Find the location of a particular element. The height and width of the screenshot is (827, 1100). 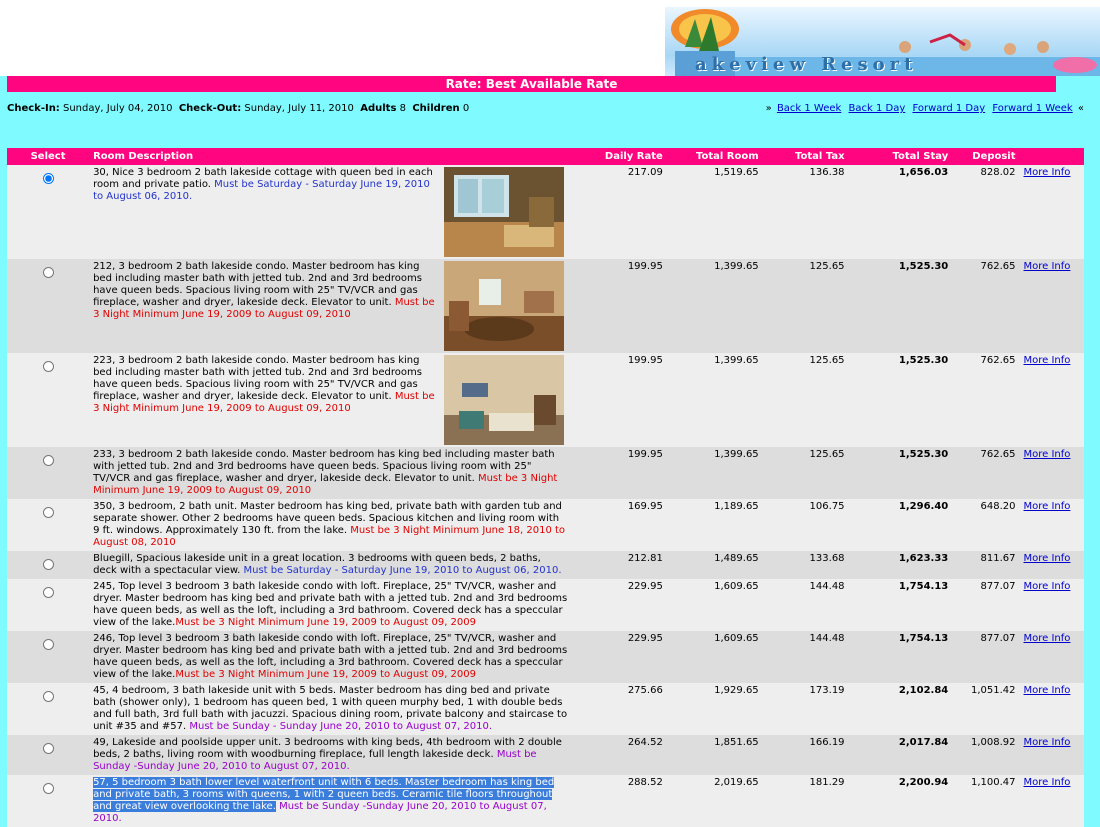

total-tax: 136.38 is located at coordinates (805, 212).